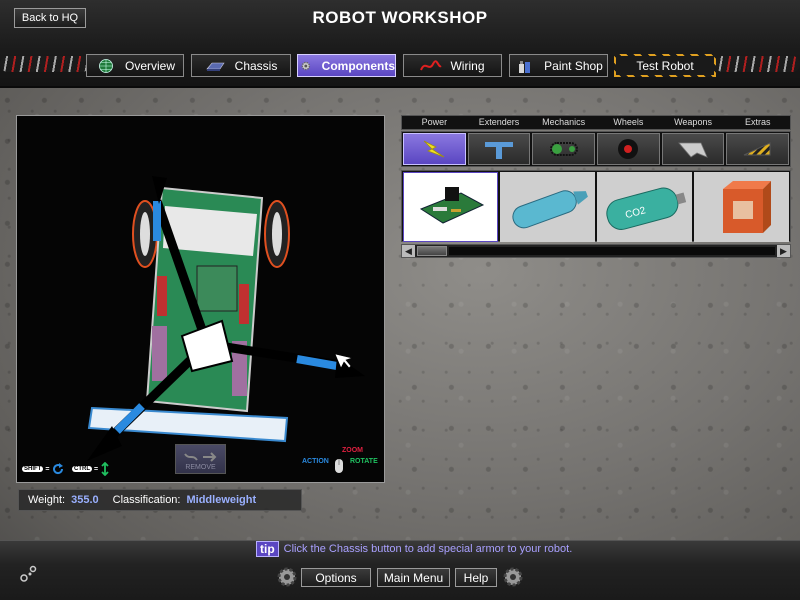 The width and height of the screenshot is (800, 600). Describe the element at coordinates (525, 66) in the screenshot. I see `paint-icon` at that location.